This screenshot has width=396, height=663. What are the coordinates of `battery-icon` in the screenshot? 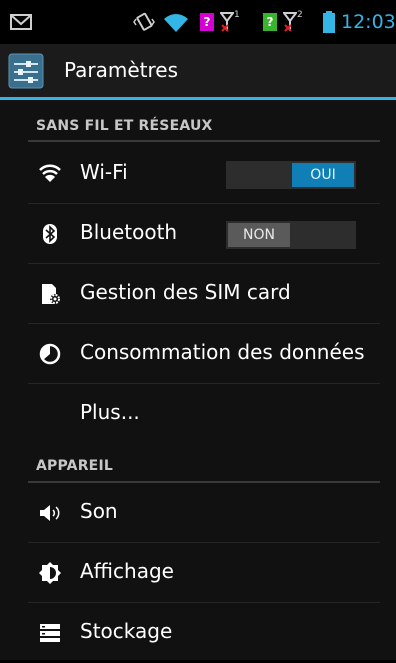 It's located at (329, 22).